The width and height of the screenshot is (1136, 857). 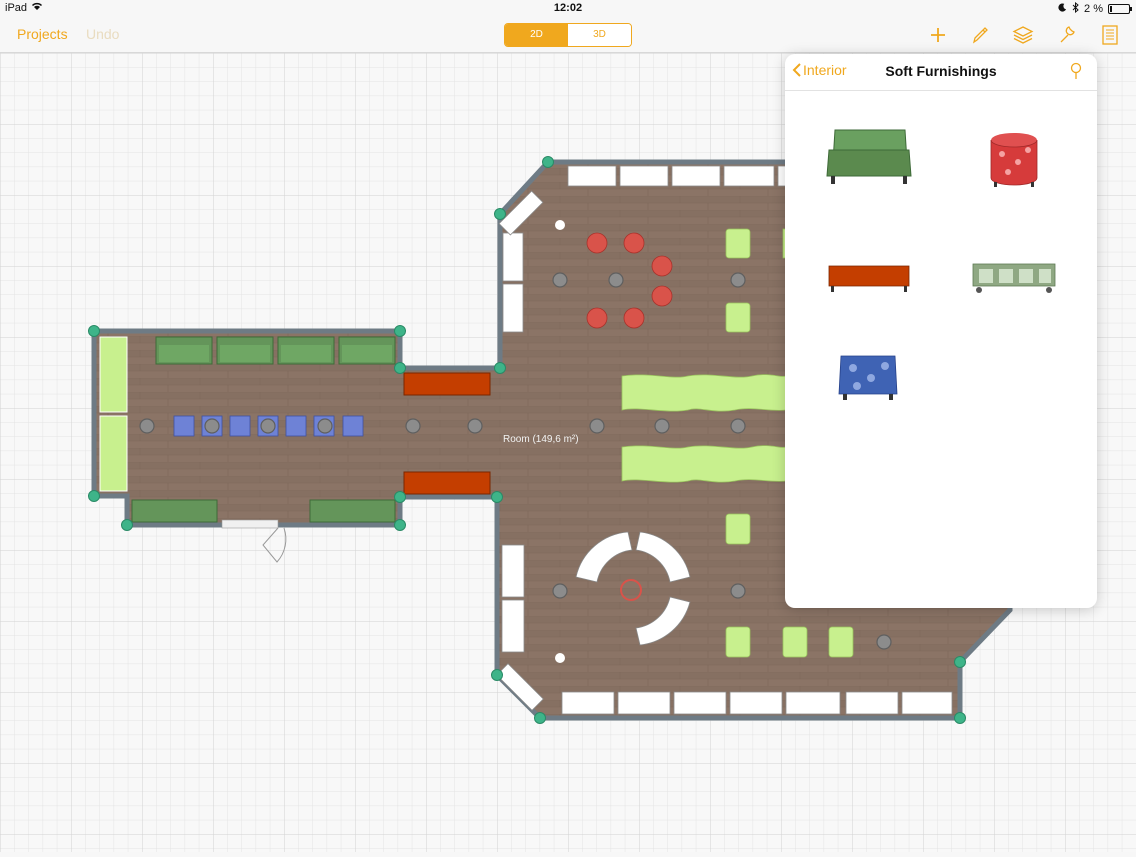 What do you see at coordinates (980, 35) in the screenshot?
I see `pencil-icon` at bounding box center [980, 35].